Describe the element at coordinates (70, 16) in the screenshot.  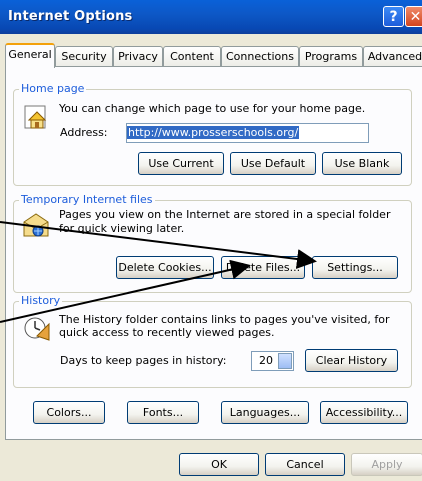
I see `window-title: Internet Options` at that location.